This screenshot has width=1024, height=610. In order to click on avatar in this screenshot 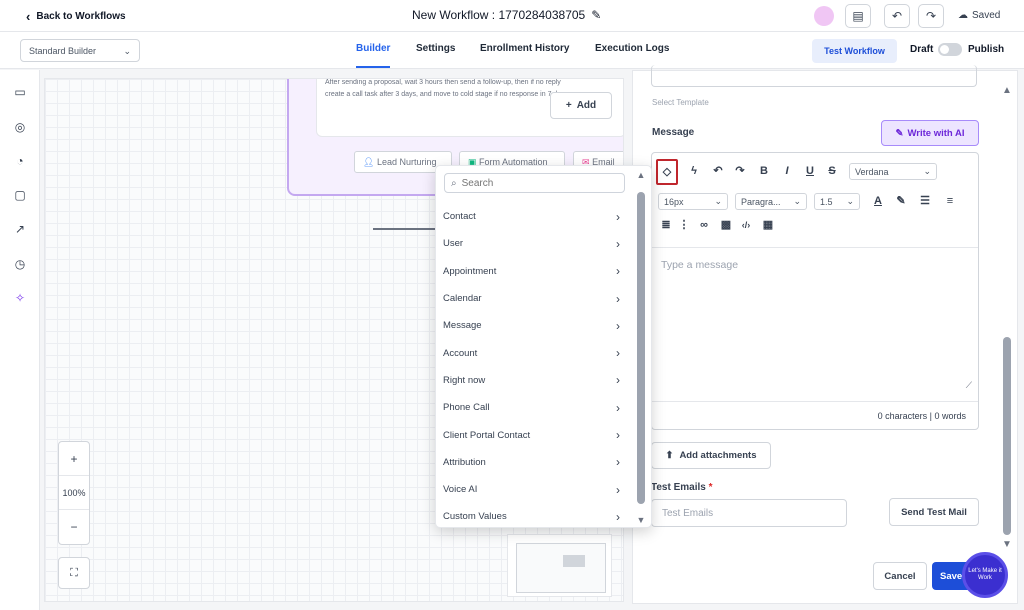, I will do `click(824, 16)`.